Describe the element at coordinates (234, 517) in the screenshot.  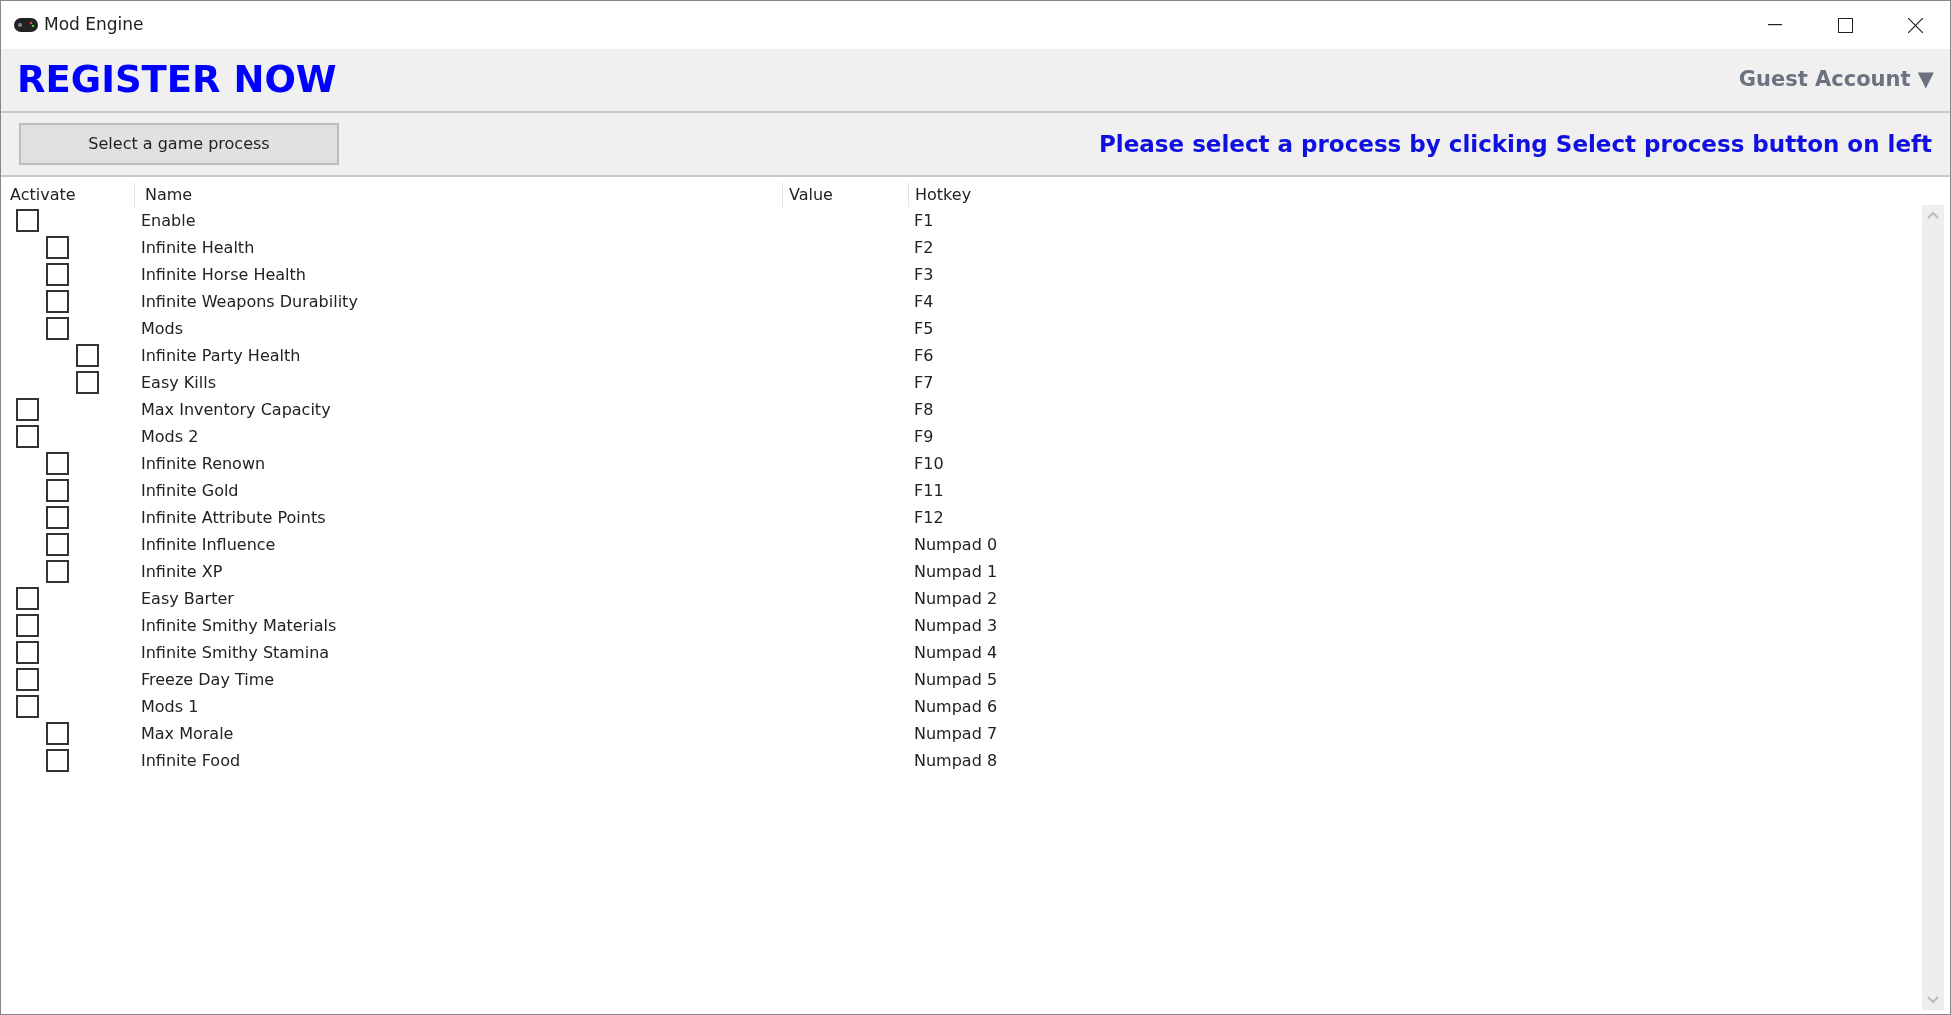
I see `option-name: Infinite Attribute Points` at that location.